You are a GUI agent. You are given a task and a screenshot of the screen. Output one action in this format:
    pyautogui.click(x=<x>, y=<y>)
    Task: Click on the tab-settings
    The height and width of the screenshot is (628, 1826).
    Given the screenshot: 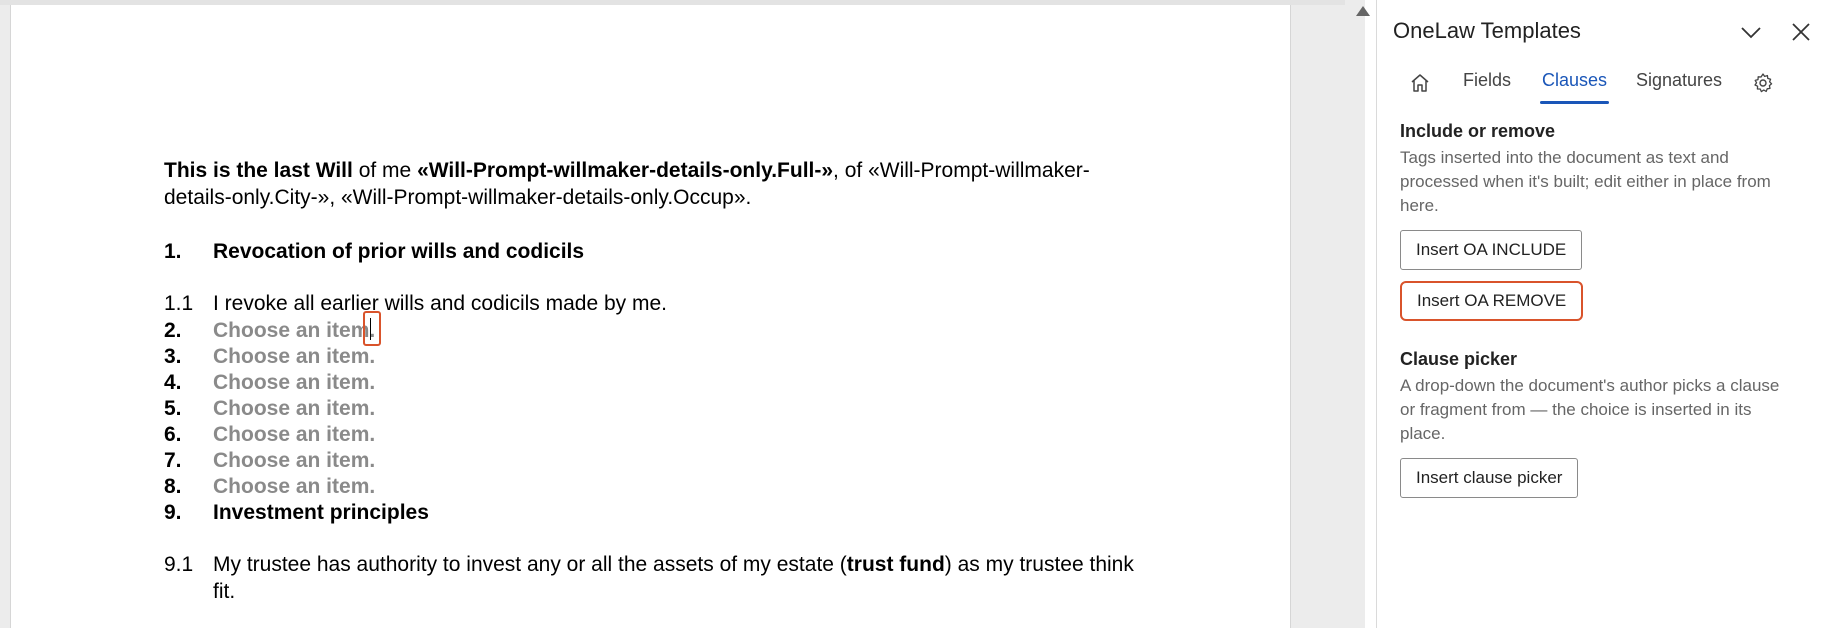 What is the action you would take?
    pyautogui.click(x=1763, y=90)
    